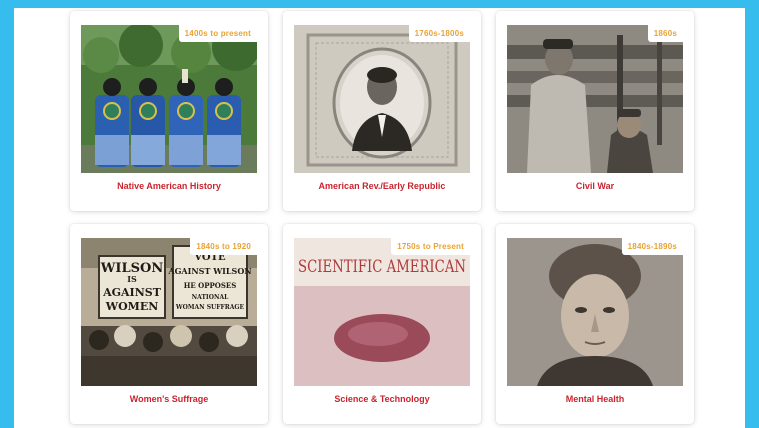 The height and width of the screenshot is (428, 759). Describe the element at coordinates (169, 186) in the screenshot. I see `topic-label: Native American History` at that location.